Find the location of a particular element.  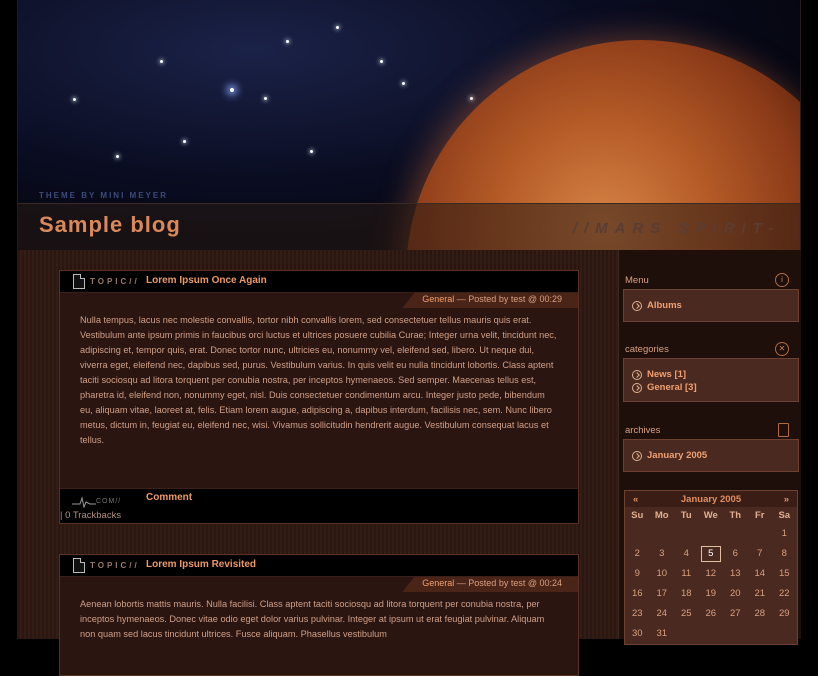

blog-title: Sample blog is located at coordinates (110, 225).